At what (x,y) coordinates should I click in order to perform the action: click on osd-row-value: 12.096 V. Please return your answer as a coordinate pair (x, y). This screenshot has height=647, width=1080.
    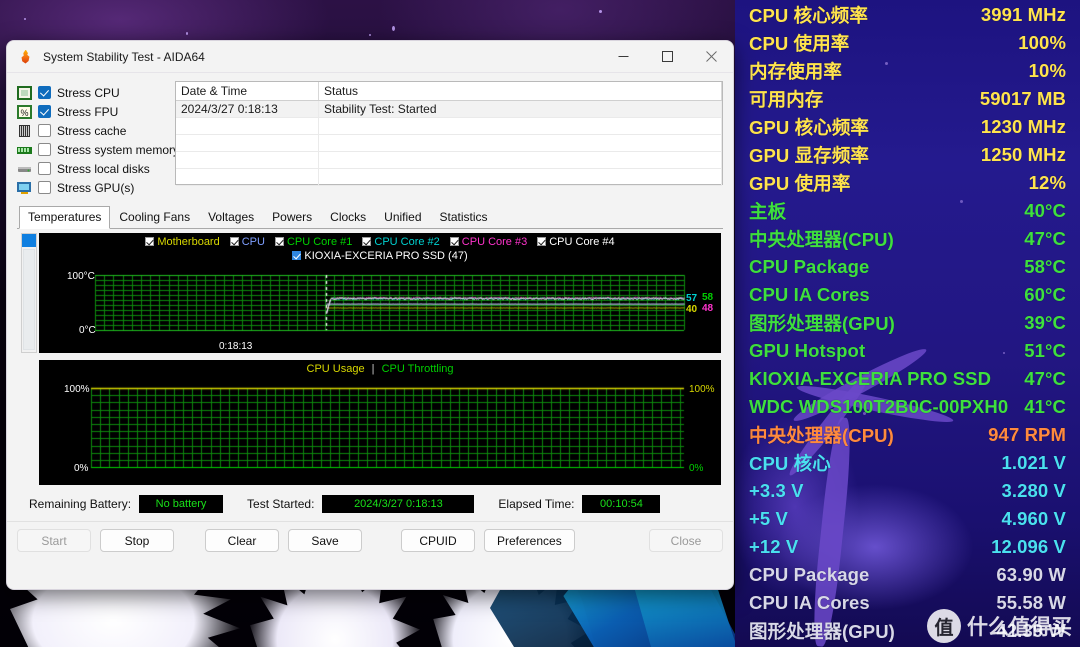
    Looking at the image, I should click on (1028, 546).